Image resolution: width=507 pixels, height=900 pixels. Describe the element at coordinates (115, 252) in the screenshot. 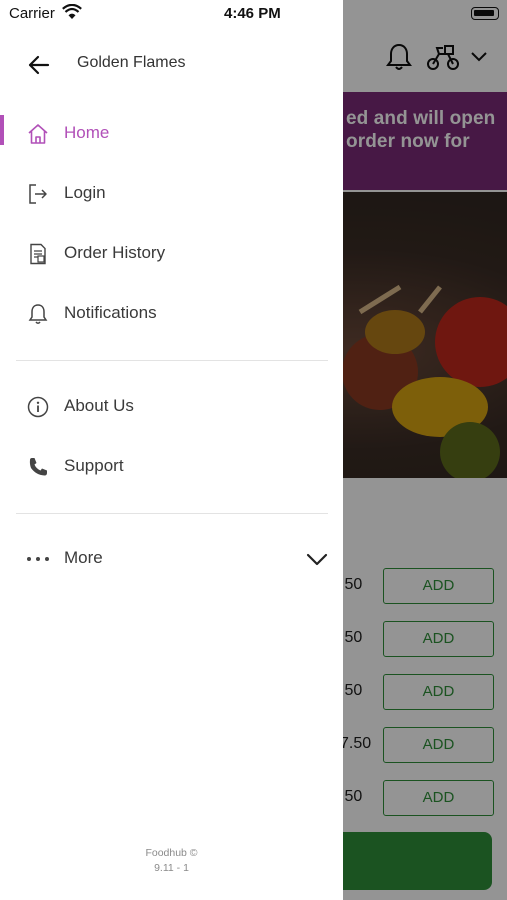

I see `menu-item-label: Order History` at that location.